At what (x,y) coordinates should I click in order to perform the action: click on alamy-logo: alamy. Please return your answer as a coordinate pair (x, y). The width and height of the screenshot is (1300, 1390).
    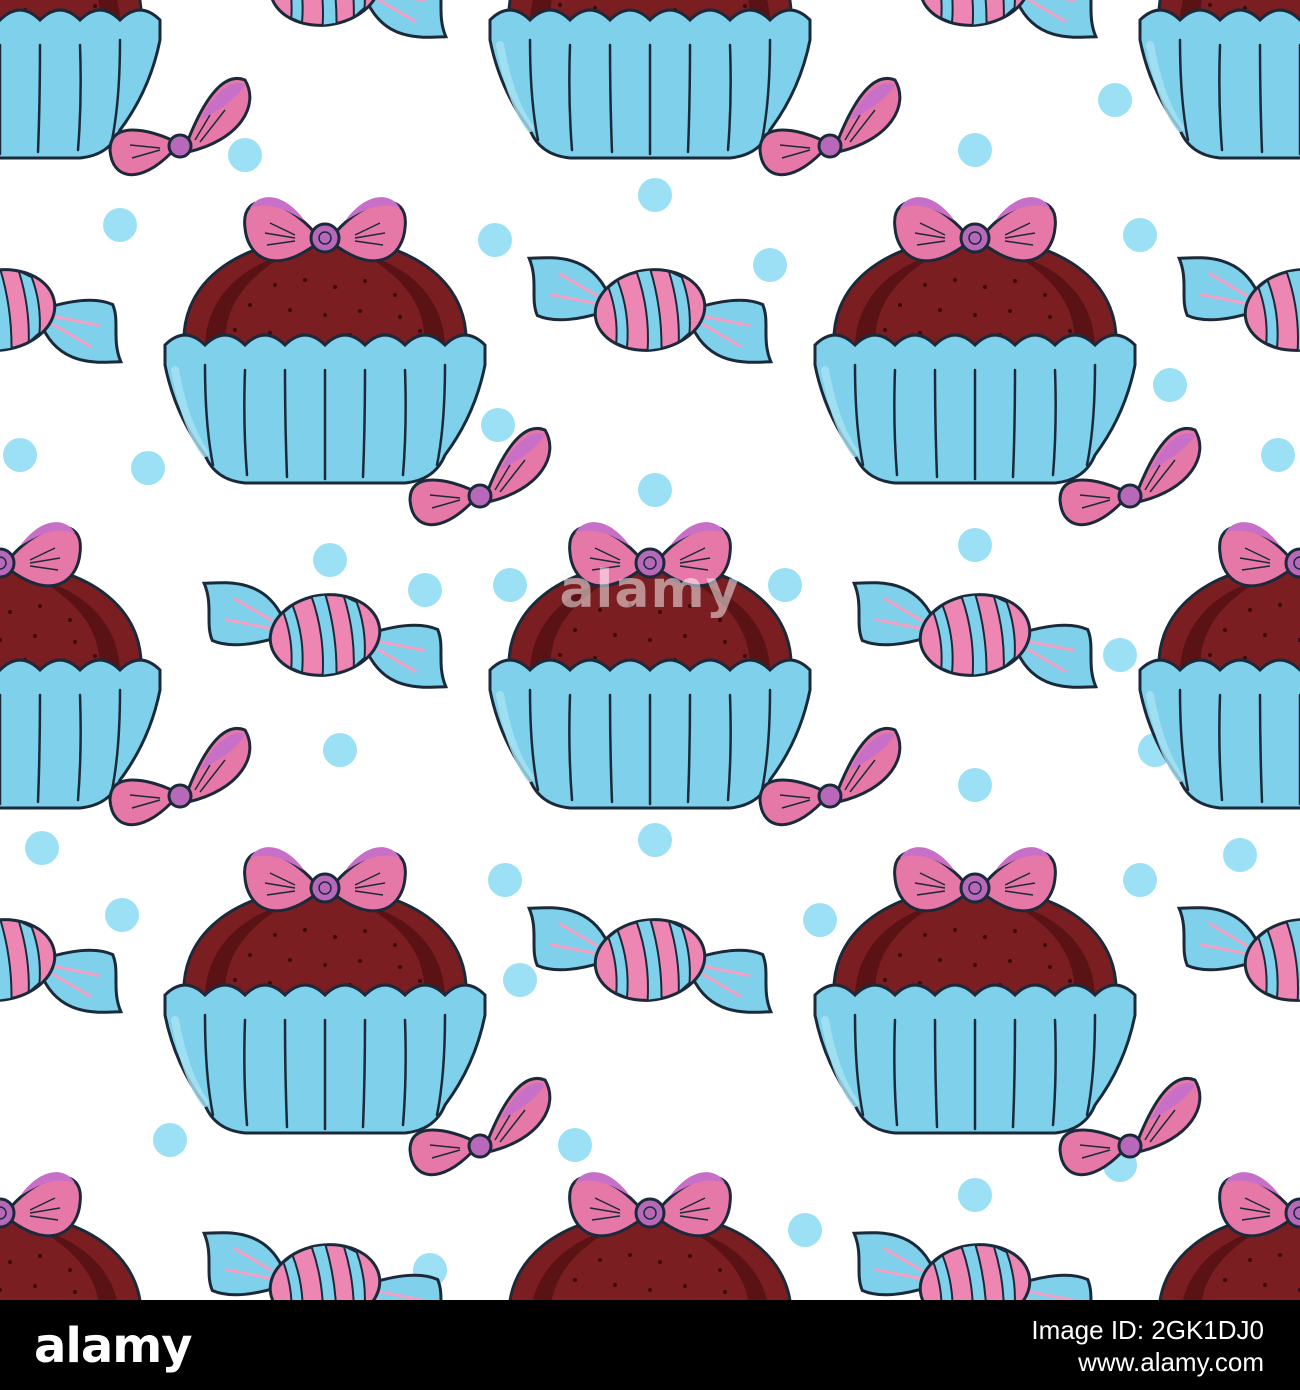
    Looking at the image, I should click on (113, 1346).